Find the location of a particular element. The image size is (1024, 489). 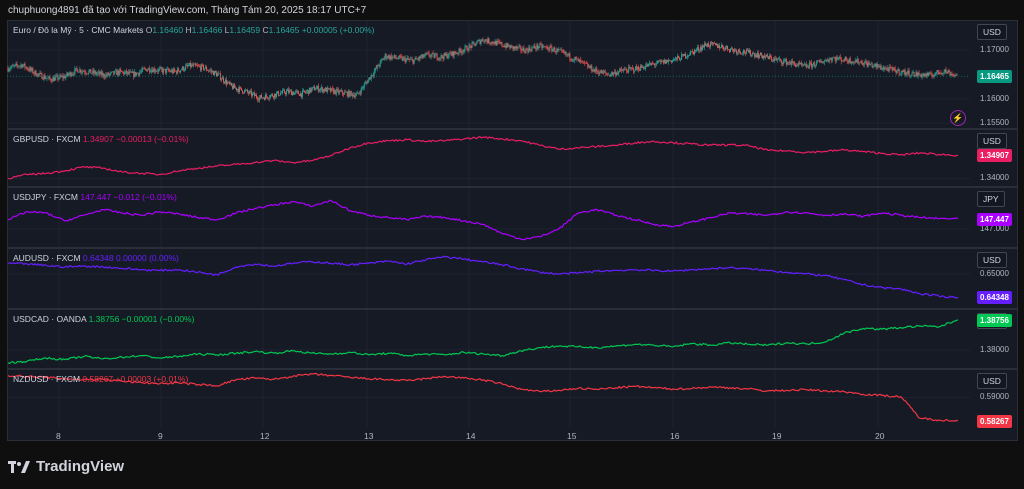

pane-legend: GBPUSD · FXCM 1.34907 −0.00013 (−0.01%) is located at coordinates (101, 139).